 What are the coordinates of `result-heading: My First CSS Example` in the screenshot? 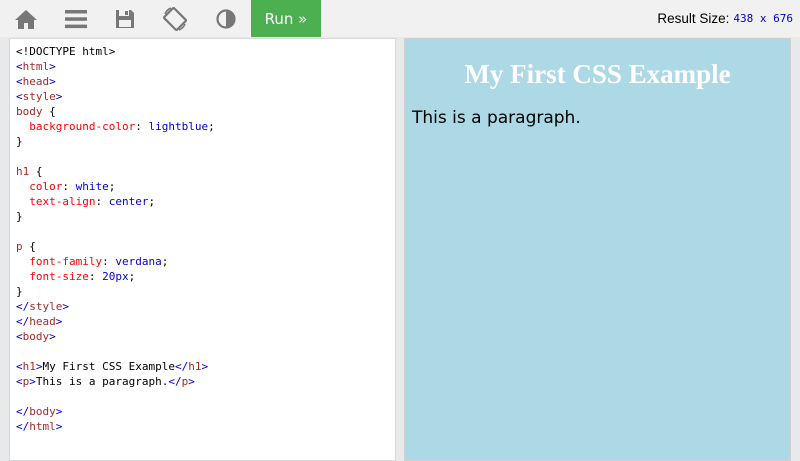 It's located at (597, 74).